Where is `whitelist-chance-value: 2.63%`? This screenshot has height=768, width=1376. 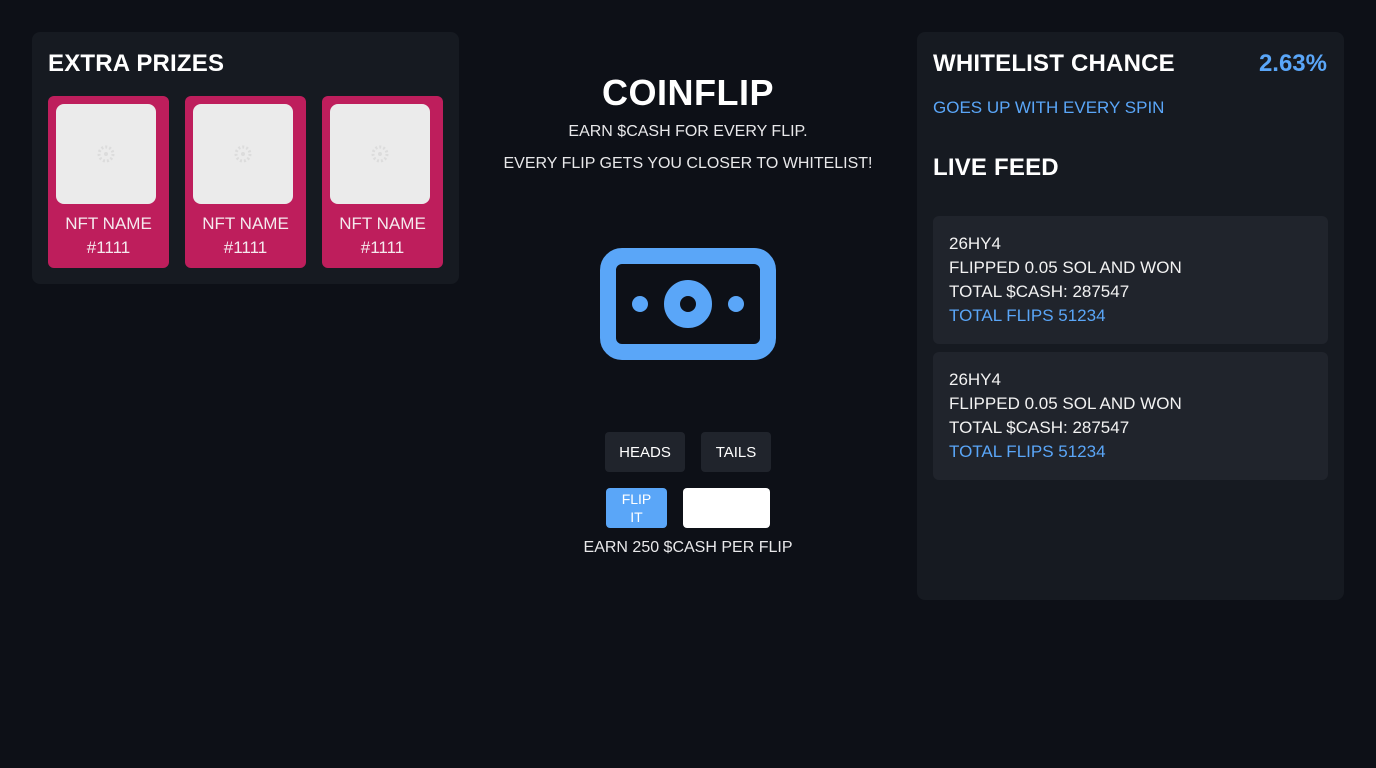 whitelist-chance-value: 2.63% is located at coordinates (1292, 63).